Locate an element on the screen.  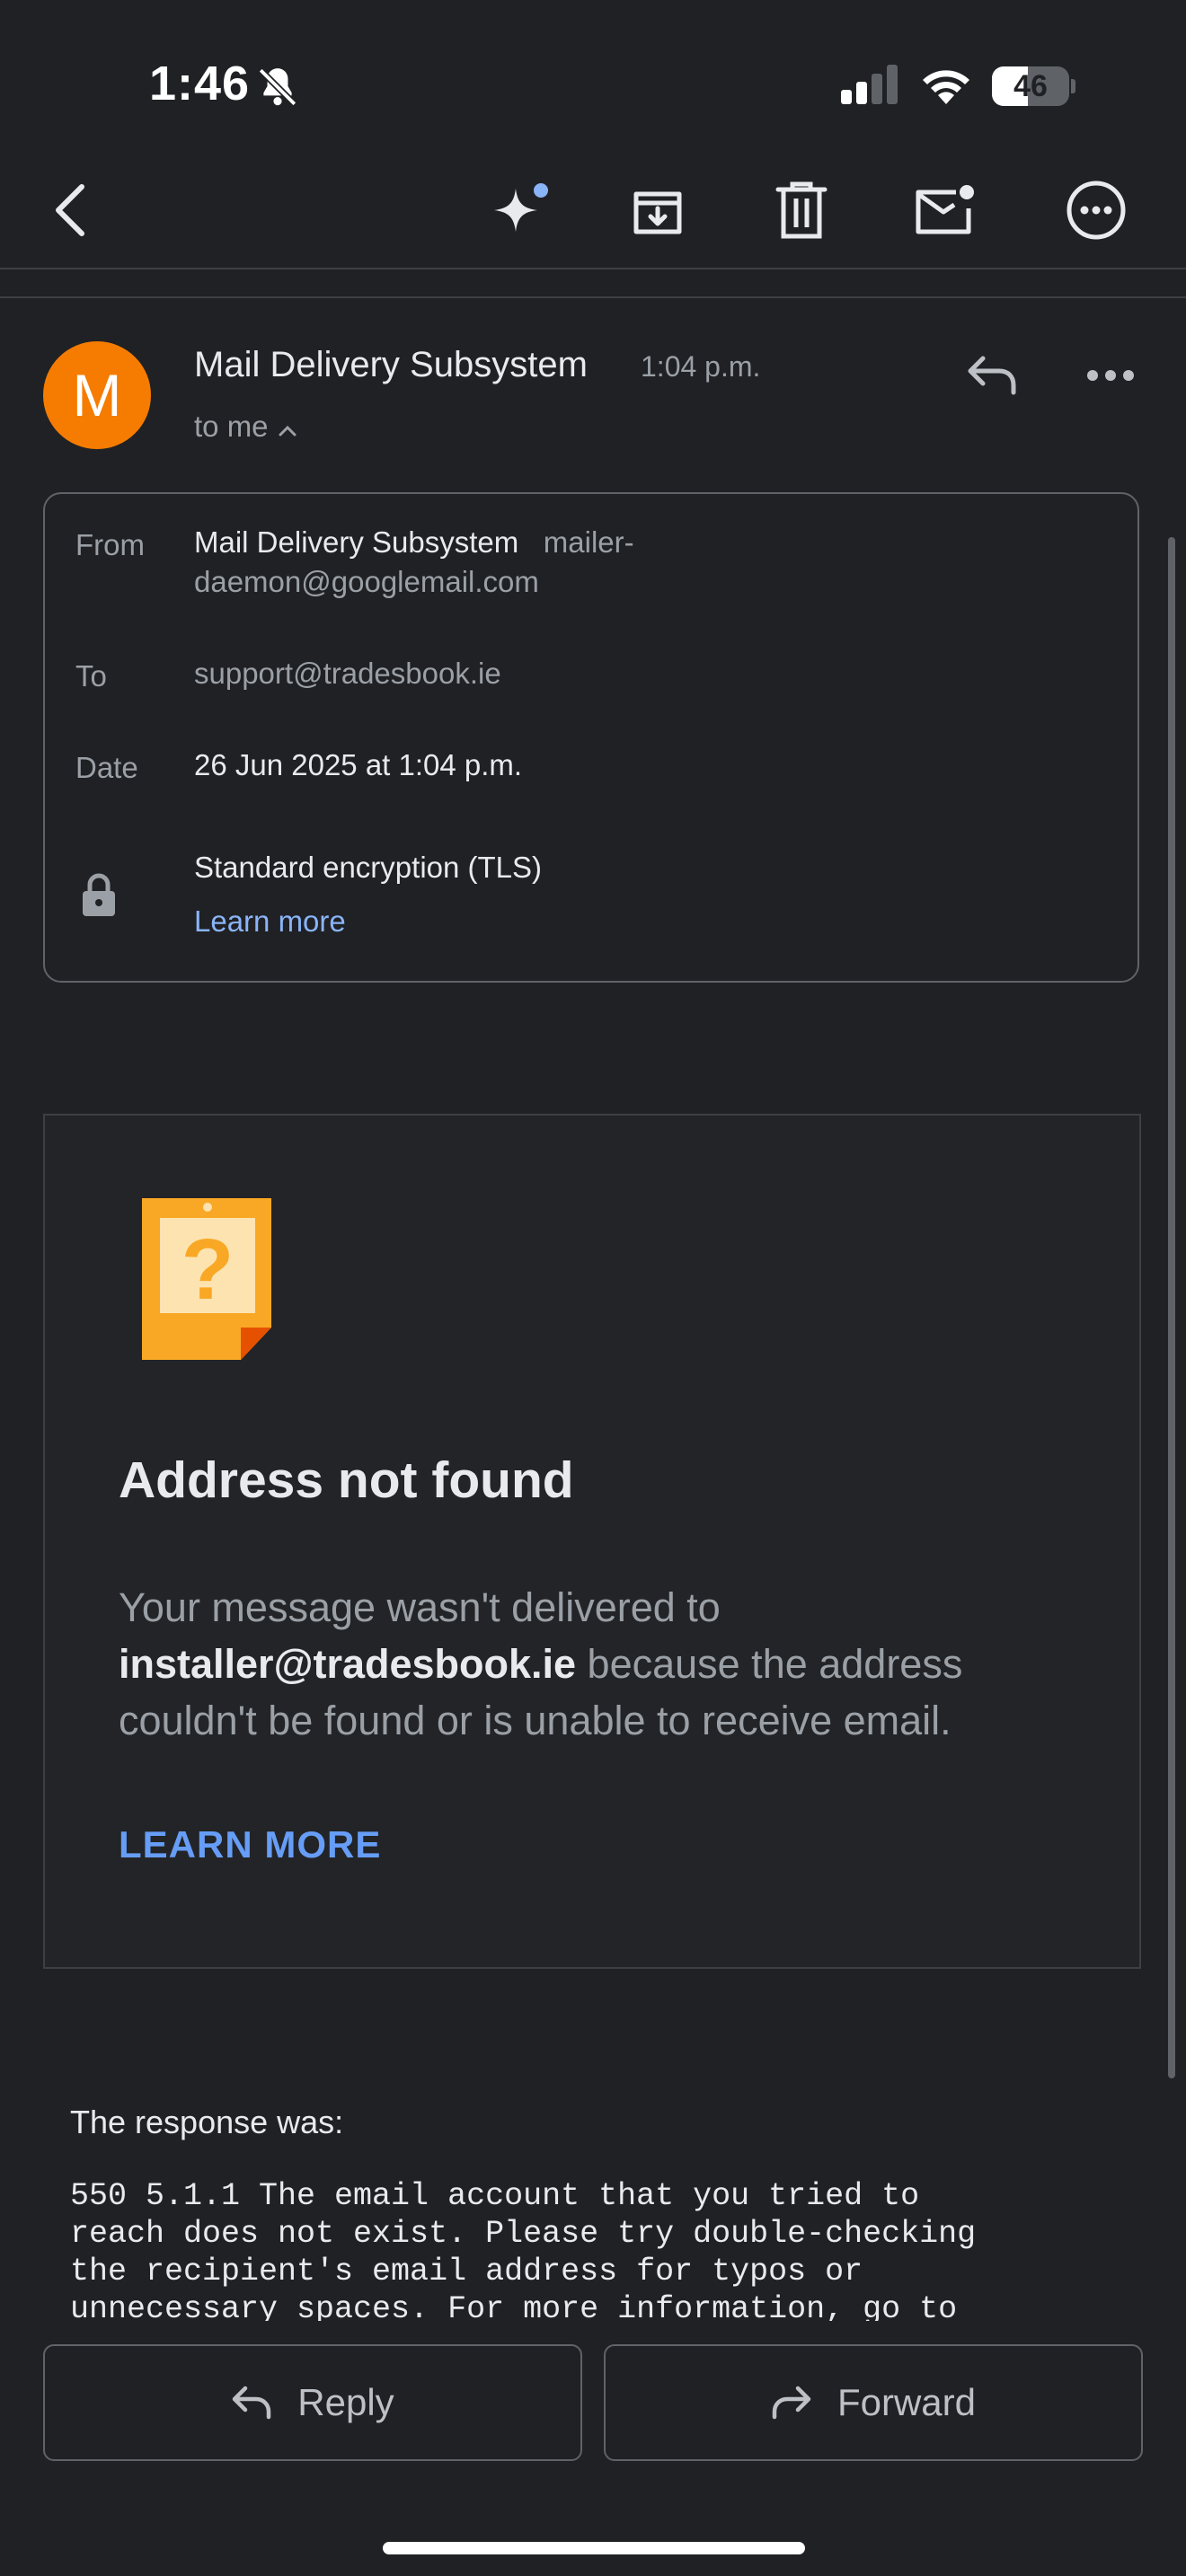
encryption-label: Standard encryption (TLS) is located at coordinates (368, 867).